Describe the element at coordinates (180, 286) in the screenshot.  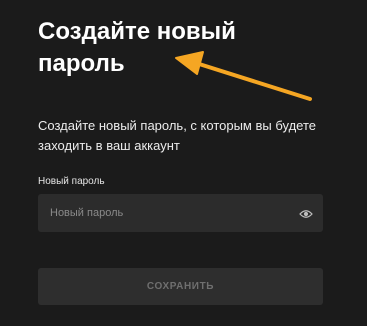
I see `save-button: СОХРАНИТЬ` at that location.